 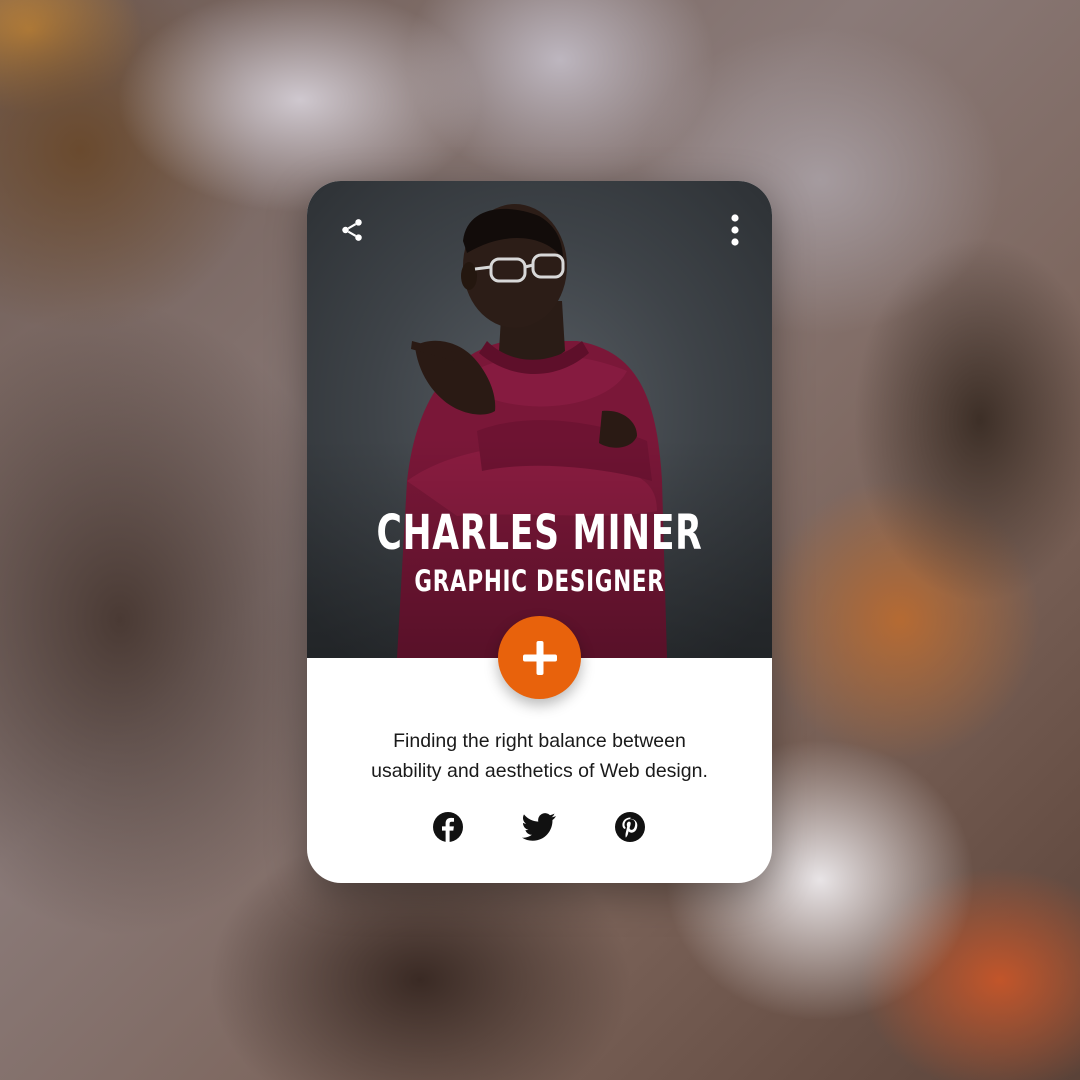 I want to click on plus-icon, so click(x=539, y=657).